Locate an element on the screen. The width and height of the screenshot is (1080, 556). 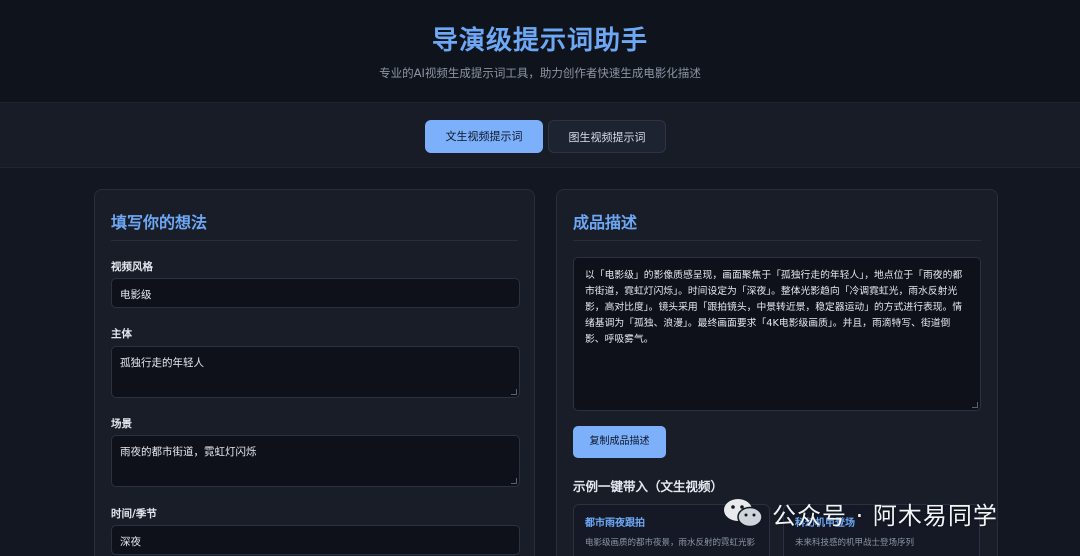
panel-title: 填写你的想法 is located at coordinates (159, 222).